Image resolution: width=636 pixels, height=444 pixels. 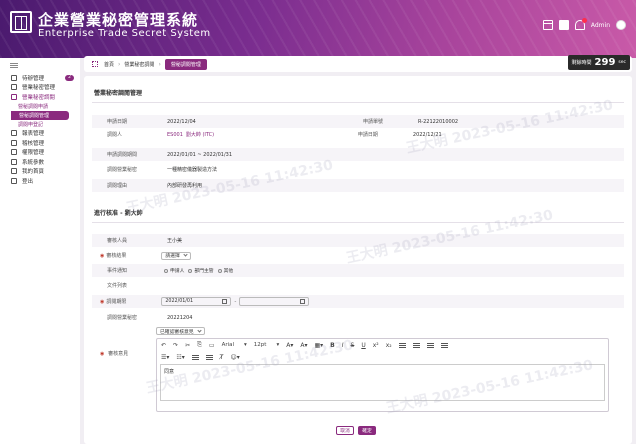 What do you see at coordinates (345, 430) in the screenshot?
I see `cancel-button: 取消` at bounding box center [345, 430].